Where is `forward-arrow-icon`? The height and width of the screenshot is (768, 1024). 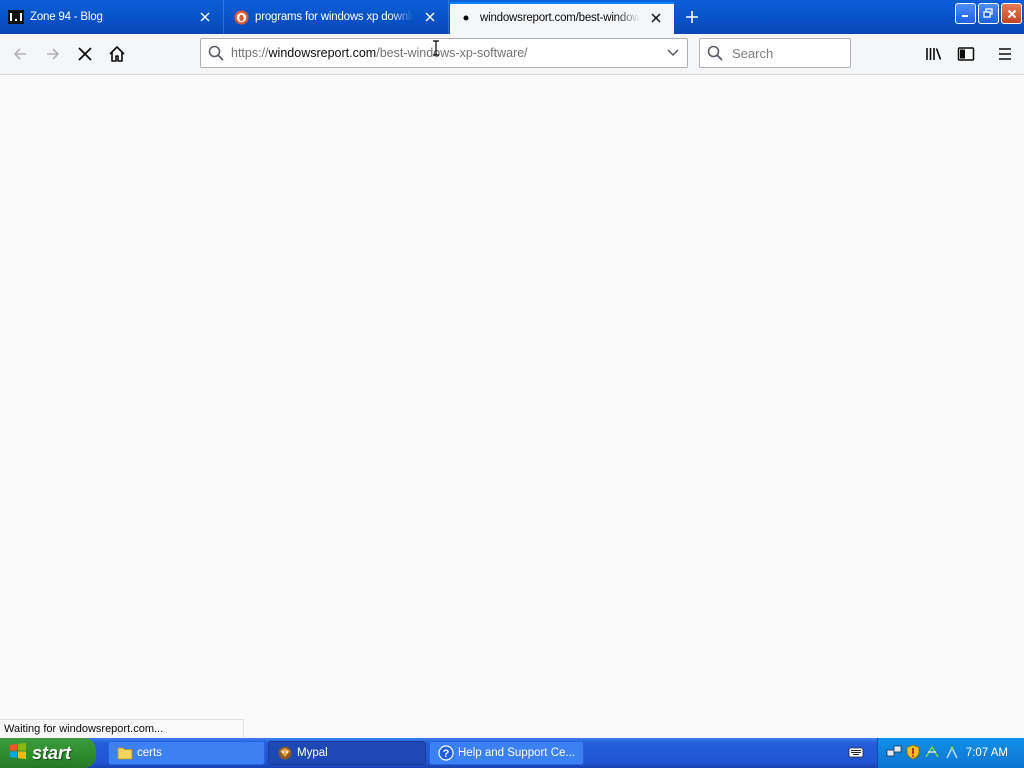 forward-arrow-icon is located at coordinates (53, 54).